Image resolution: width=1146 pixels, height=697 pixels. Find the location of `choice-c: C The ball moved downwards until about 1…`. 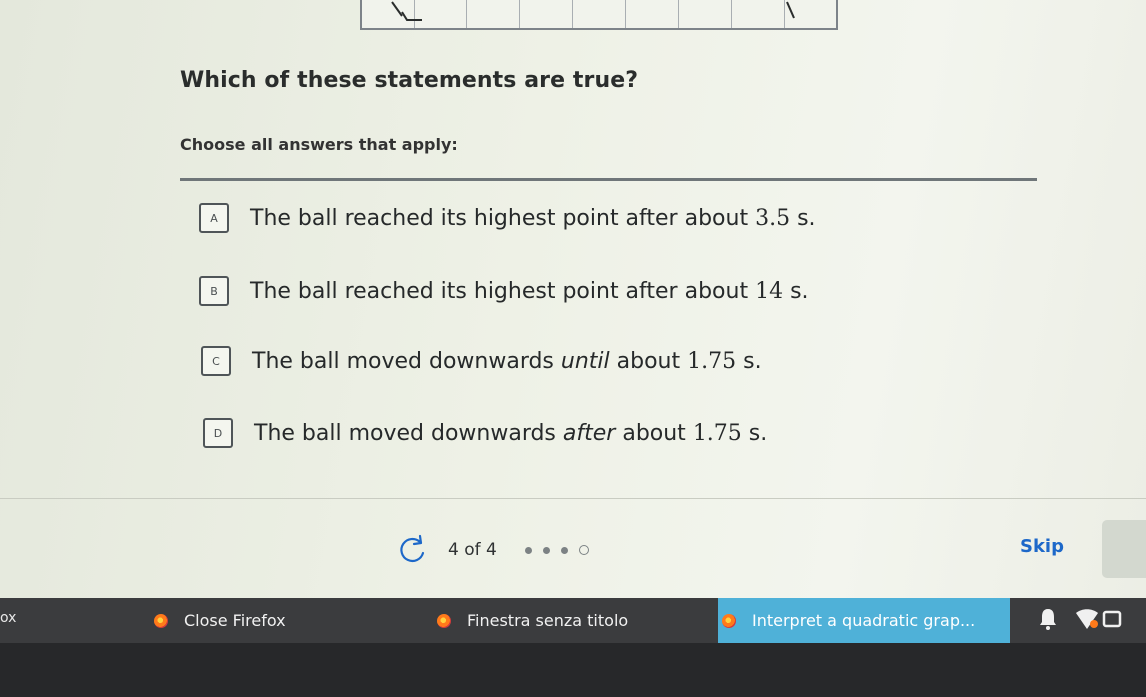

choice-c: C The ball moved downwards until about 1… is located at coordinates (481, 361).